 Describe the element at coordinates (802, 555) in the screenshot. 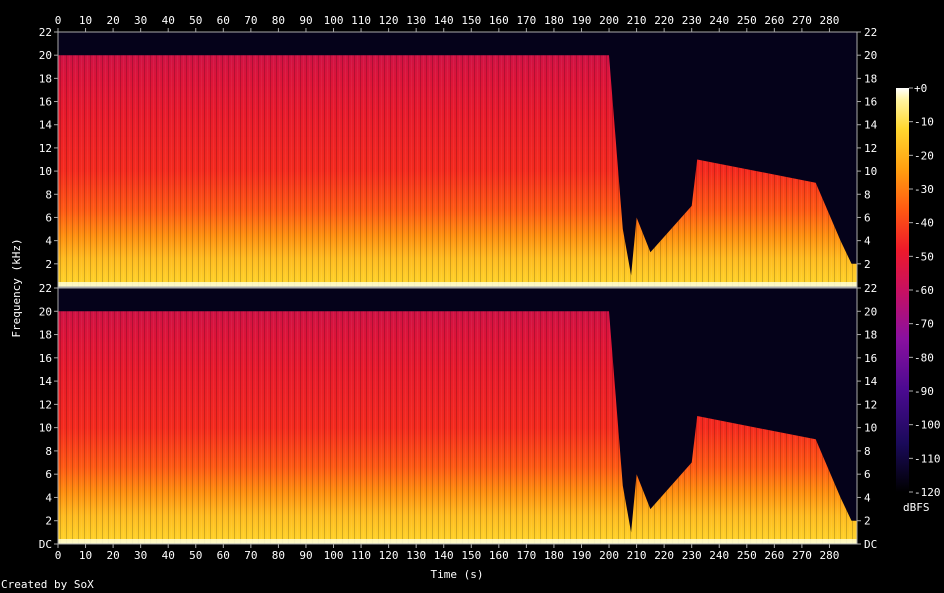

I see `x-tick-label-bottom: 270` at that location.